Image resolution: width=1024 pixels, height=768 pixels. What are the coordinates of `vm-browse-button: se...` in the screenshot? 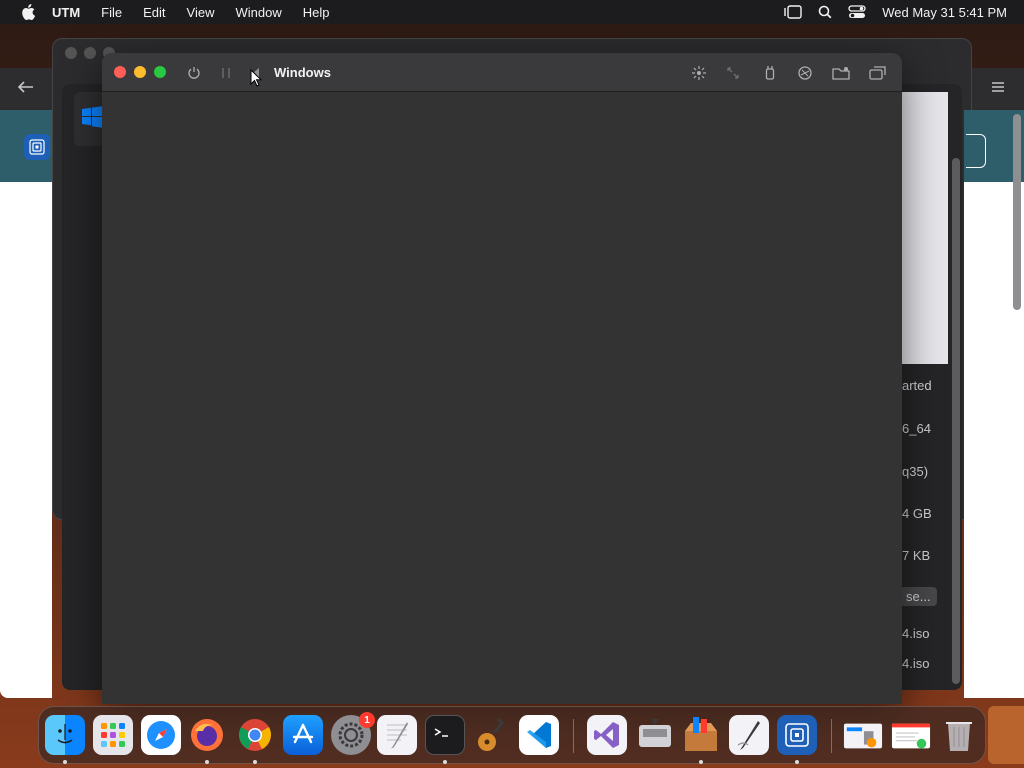 It's located at (918, 596).